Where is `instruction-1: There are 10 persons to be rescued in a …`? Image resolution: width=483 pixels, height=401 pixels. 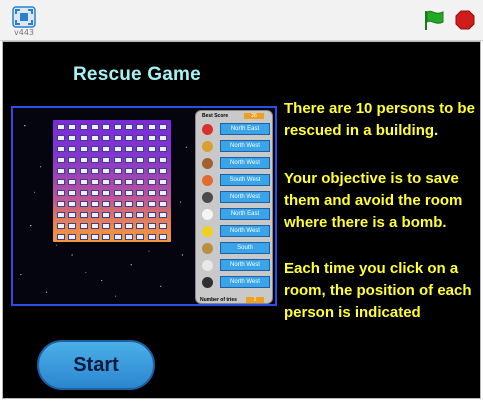 instruction-1: There are 10 persons to be rescued in a … is located at coordinates (379, 119).